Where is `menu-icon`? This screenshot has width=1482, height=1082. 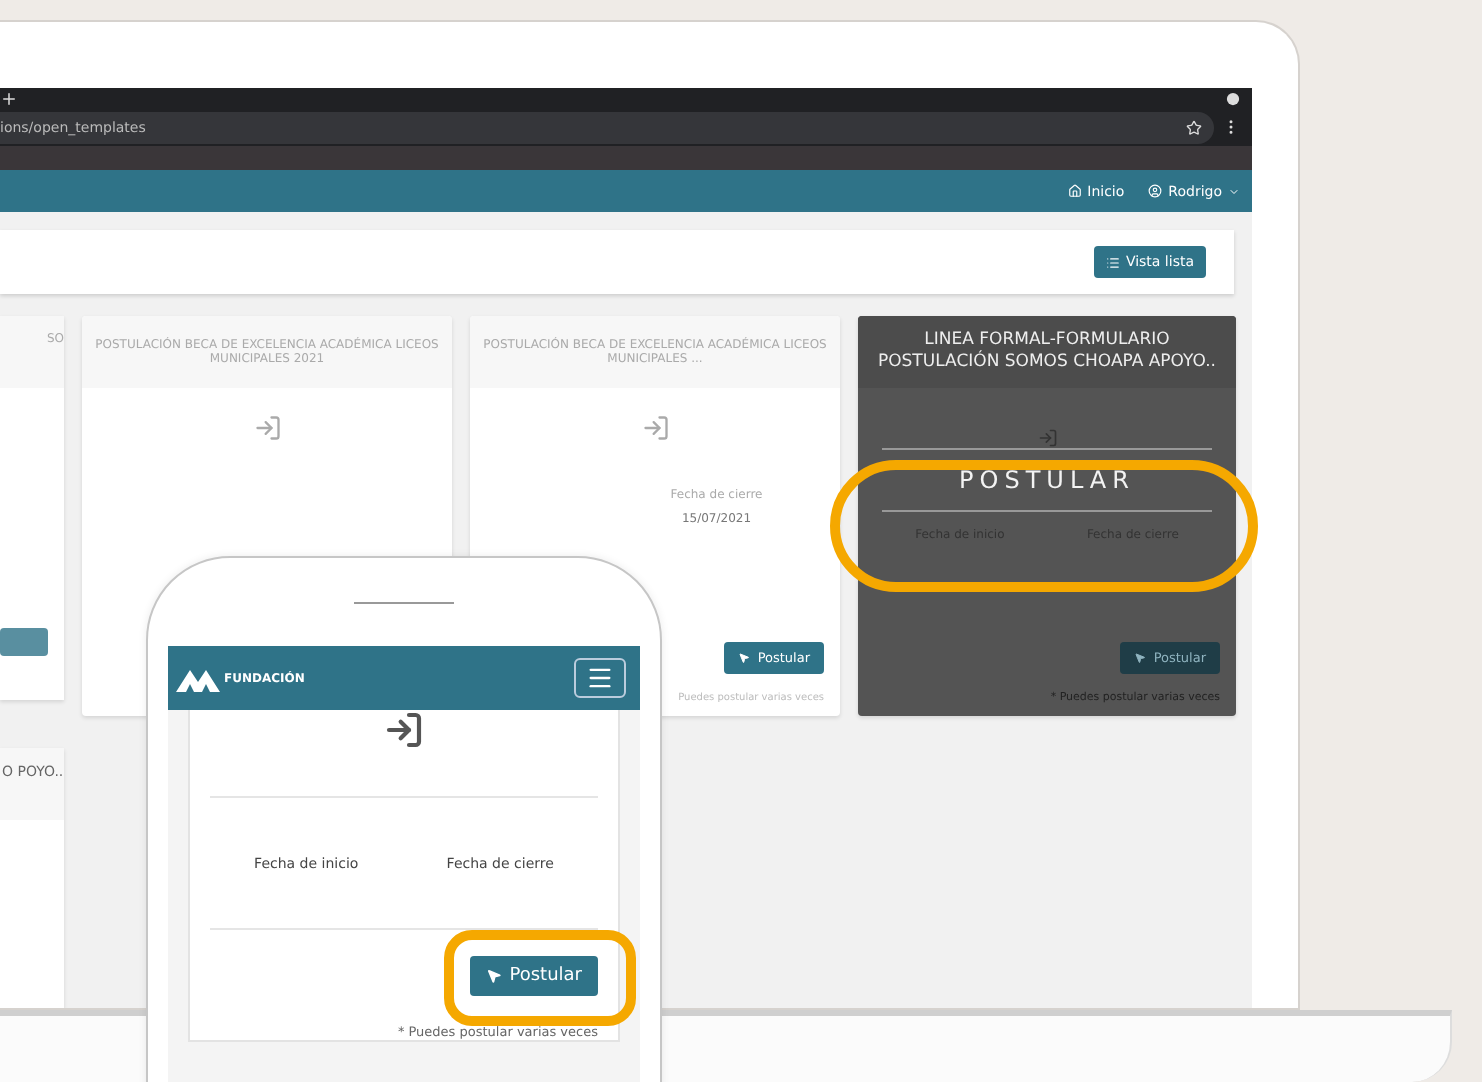 menu-icon is located at coordinates (600, 678).